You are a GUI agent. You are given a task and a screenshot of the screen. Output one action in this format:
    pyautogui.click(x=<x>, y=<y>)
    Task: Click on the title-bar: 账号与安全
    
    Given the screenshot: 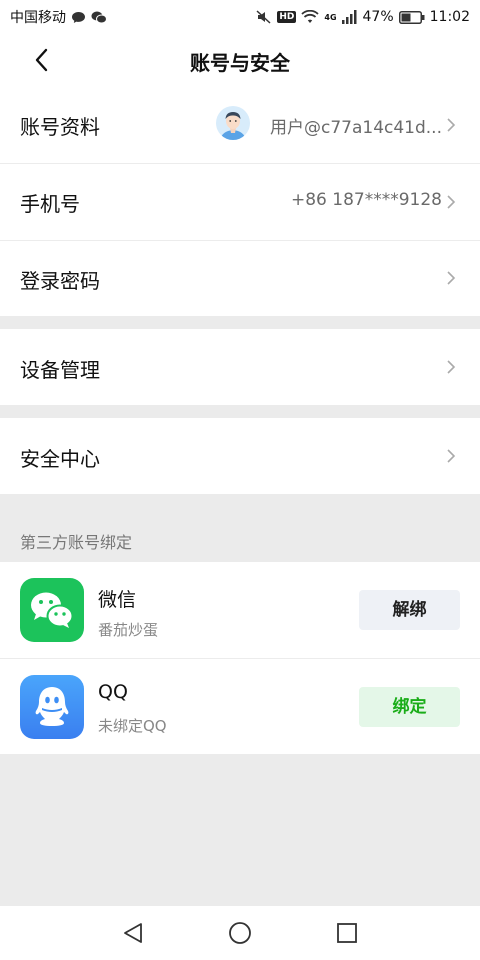 What is the action you would take?
    pyautogui.click(x=240, y=60)
    